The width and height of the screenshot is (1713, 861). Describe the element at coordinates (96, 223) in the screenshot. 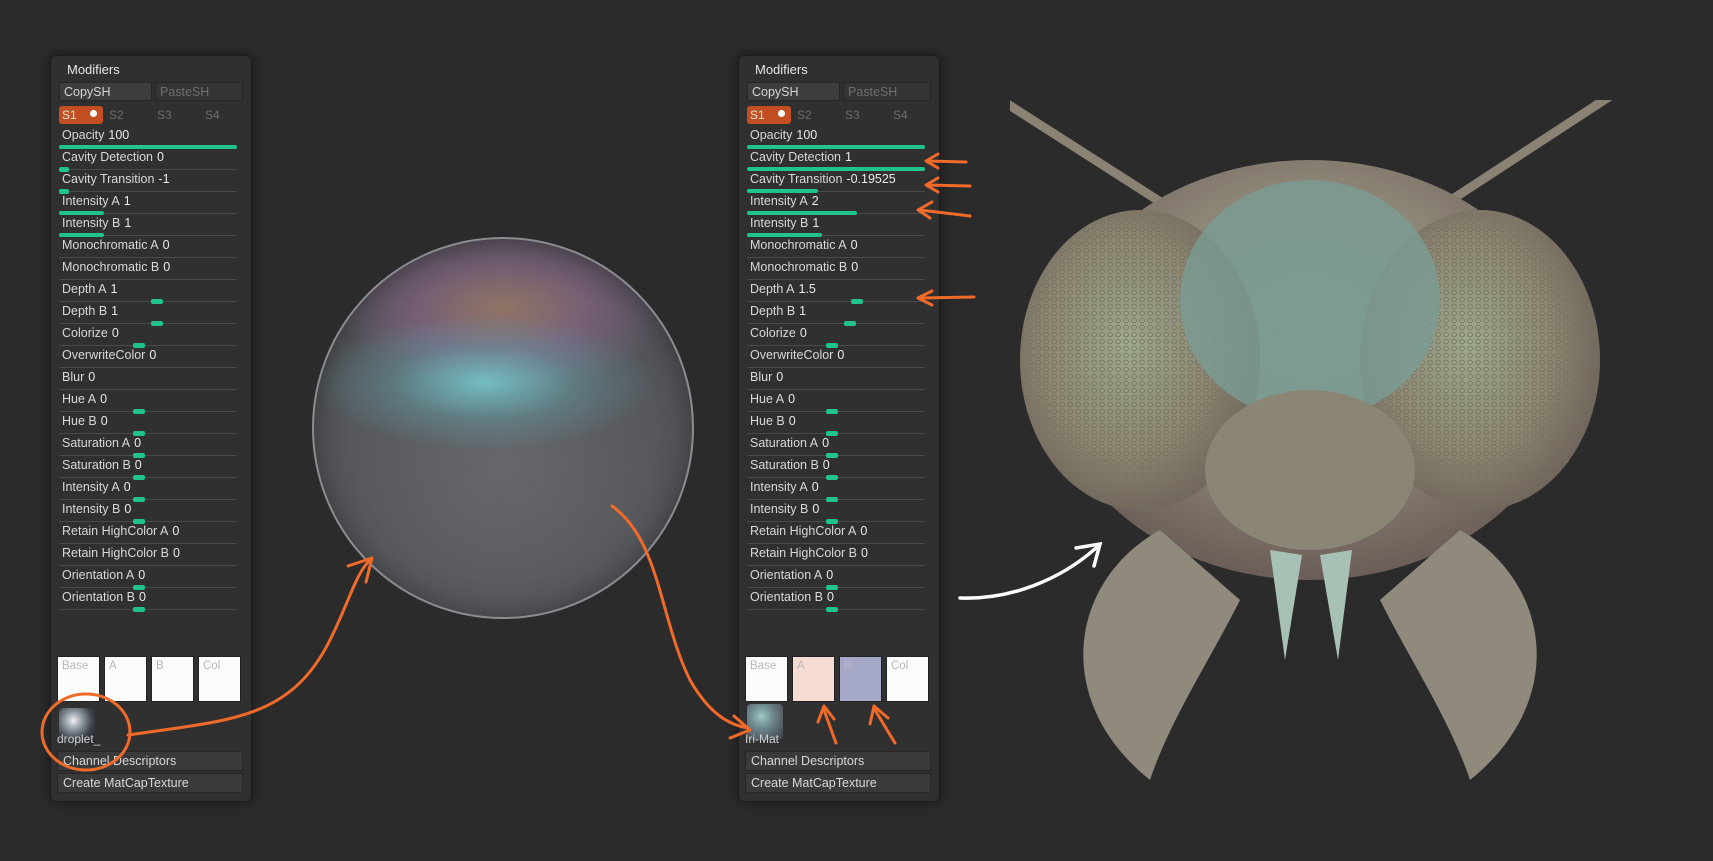

I see `slider-label: Intensity B1` at that location.